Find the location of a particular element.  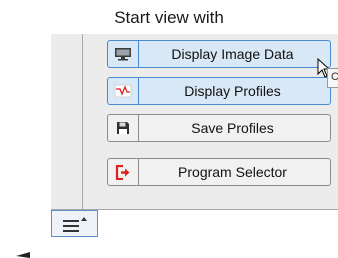

menu-toggle-button is located at coordinates (74, 223).